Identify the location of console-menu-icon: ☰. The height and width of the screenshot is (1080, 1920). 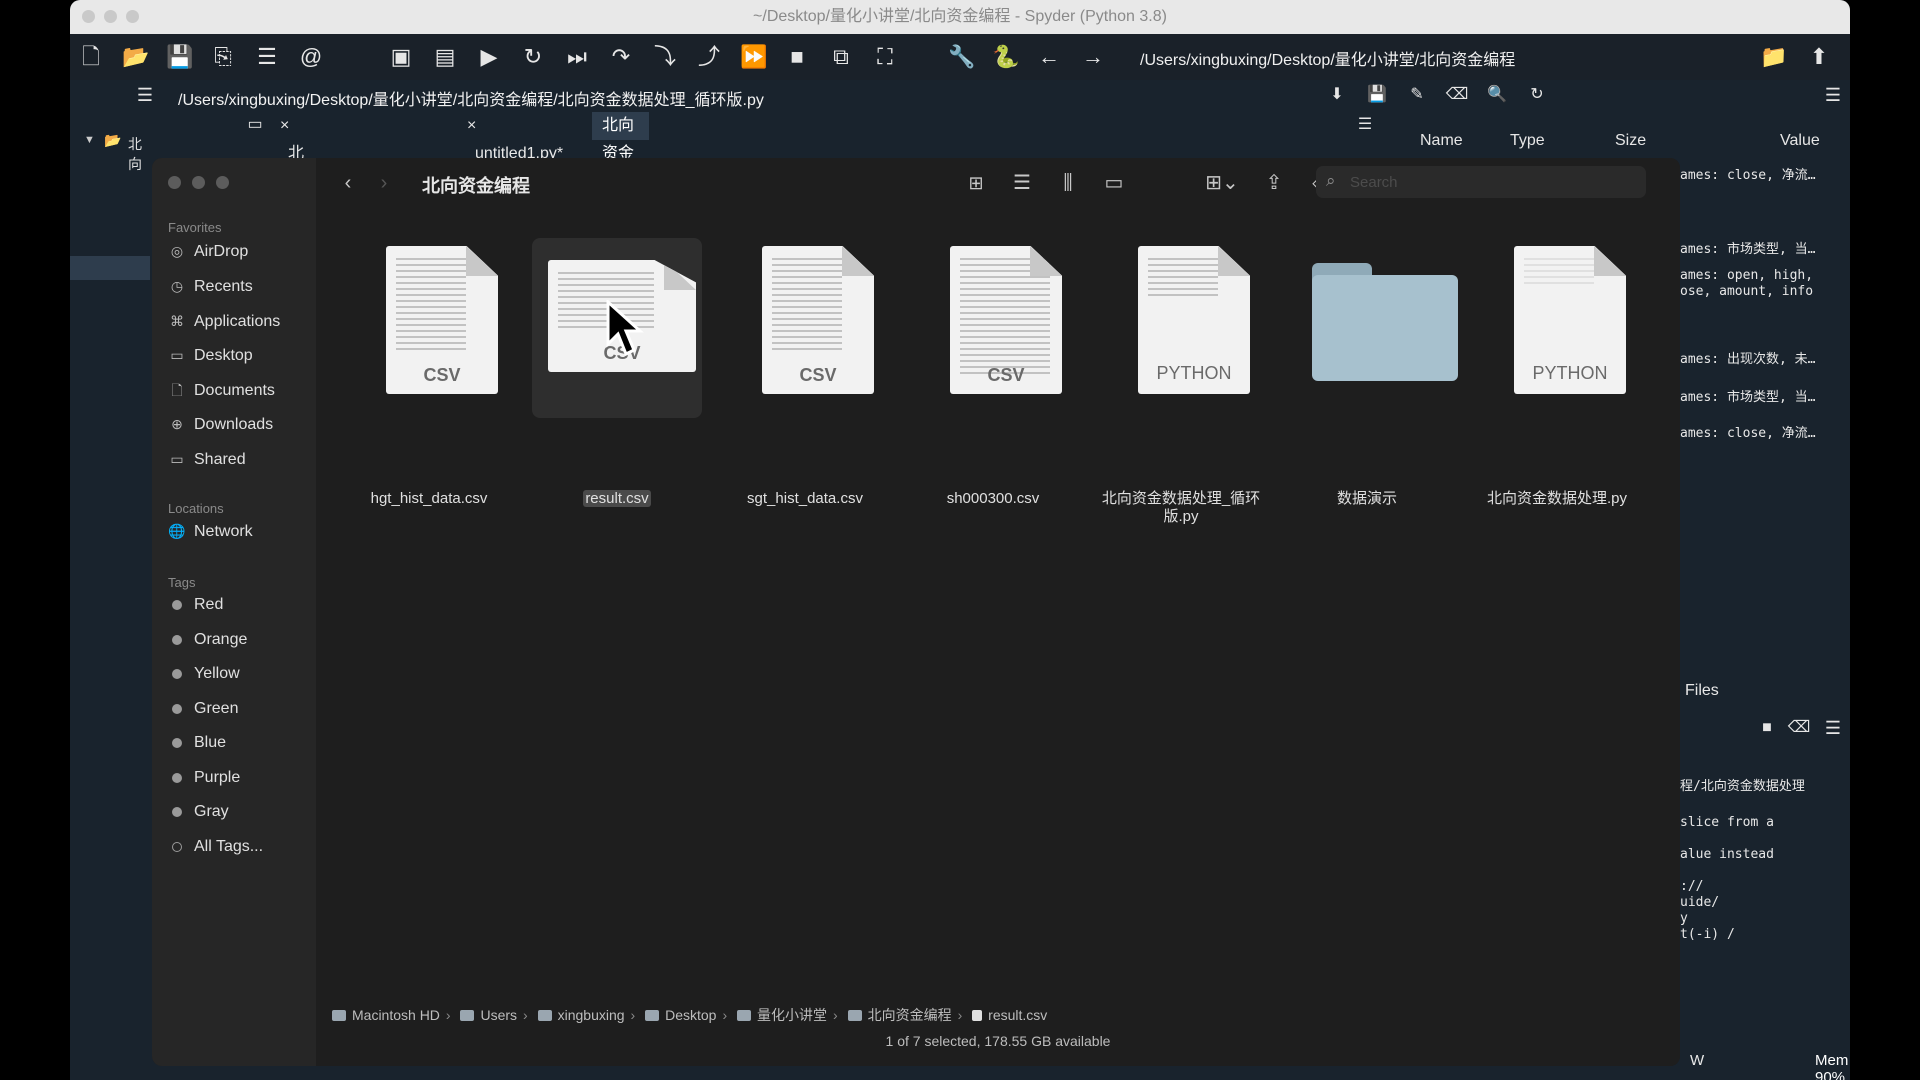
(1833, 728).